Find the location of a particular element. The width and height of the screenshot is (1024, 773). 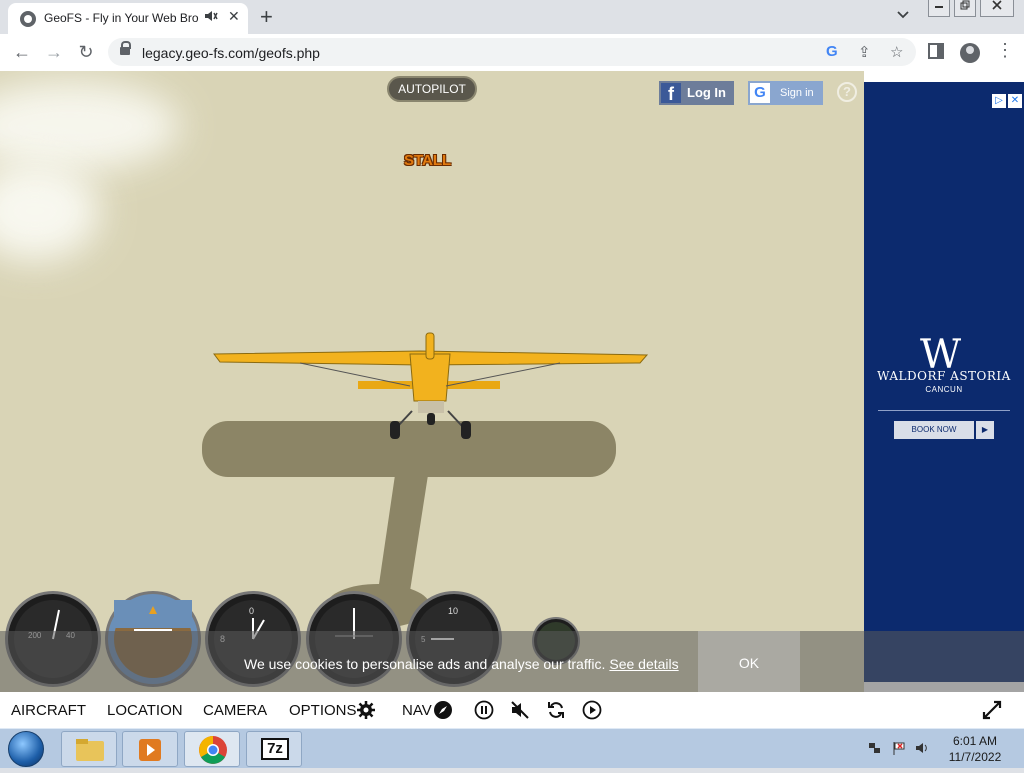

taskbar-chrome is located at coordinates (212, 749).